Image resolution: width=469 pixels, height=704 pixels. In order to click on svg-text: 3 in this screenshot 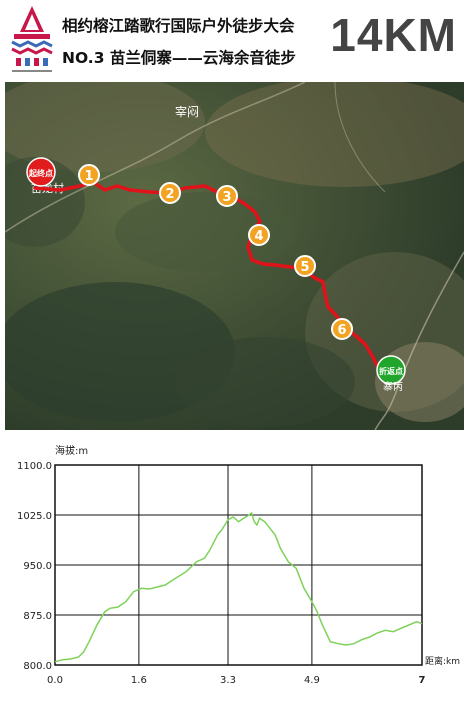, I will do `click(226, 197)`.